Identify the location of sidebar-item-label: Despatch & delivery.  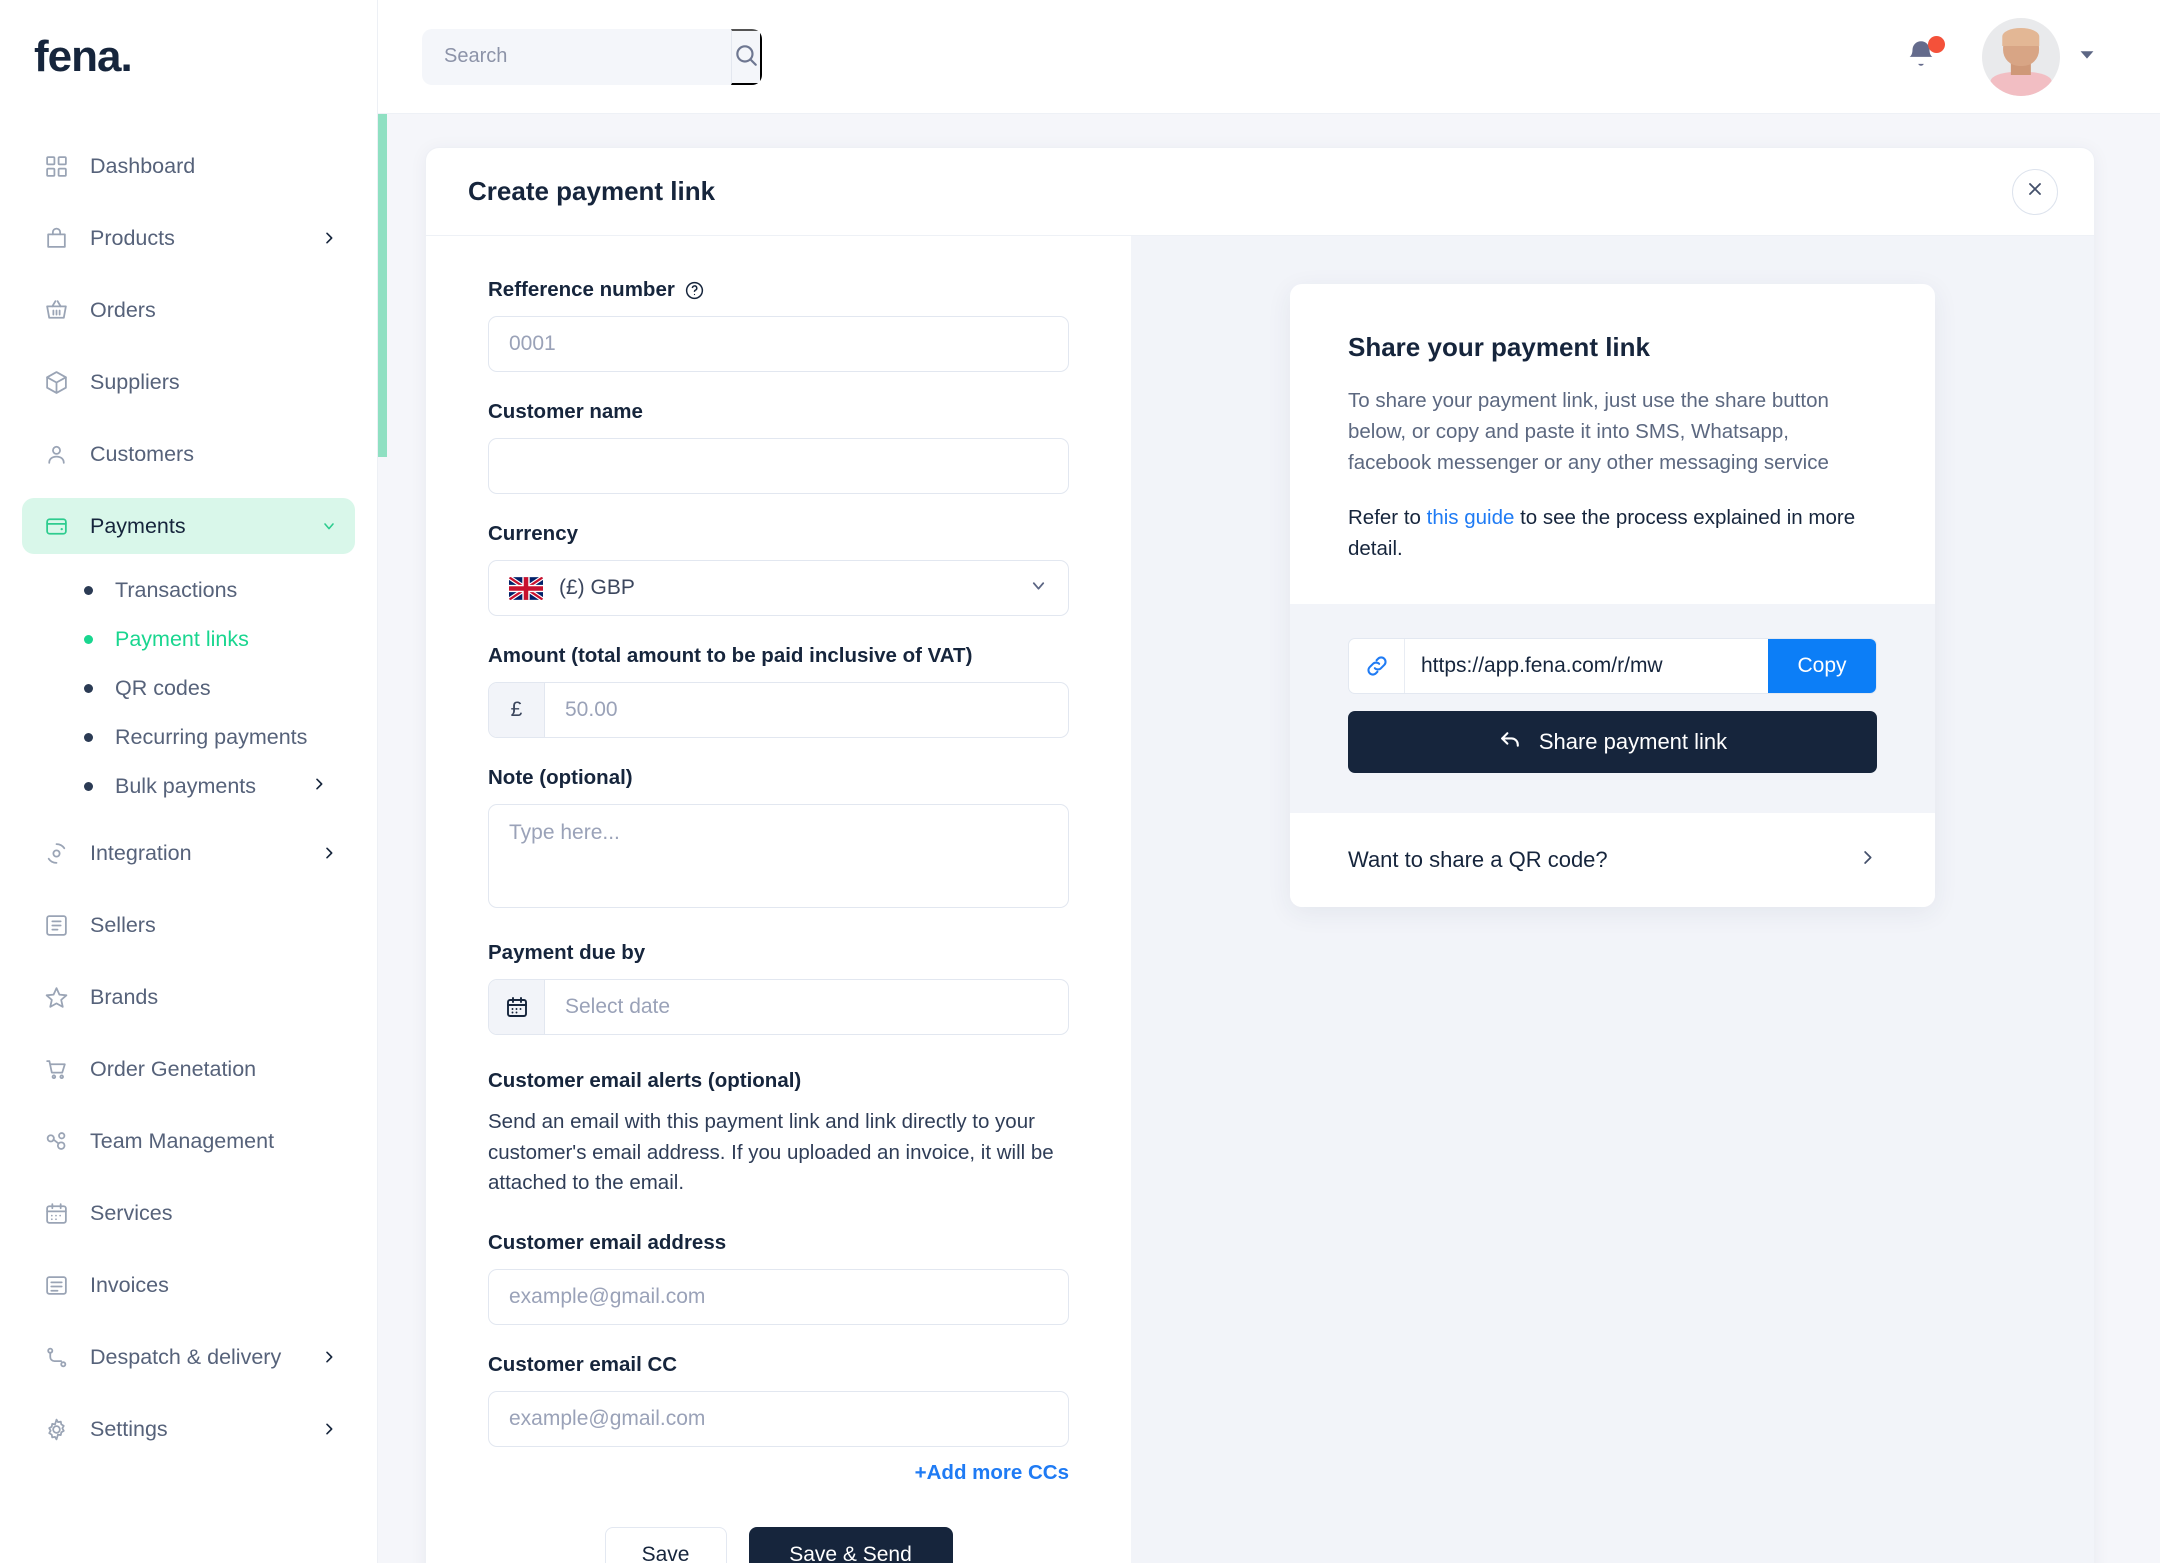
(186, 1356).